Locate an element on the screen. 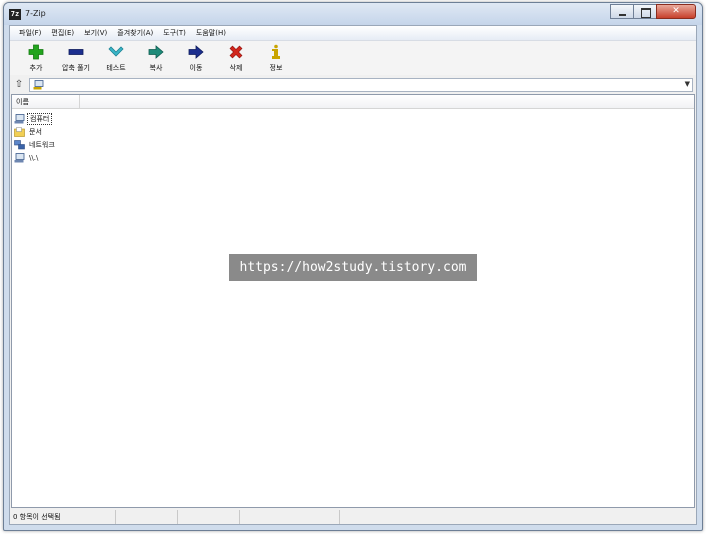 The height and width of the screenshot is (534, 706). delete-button: 삭제 is located at coordinates (236, 58).